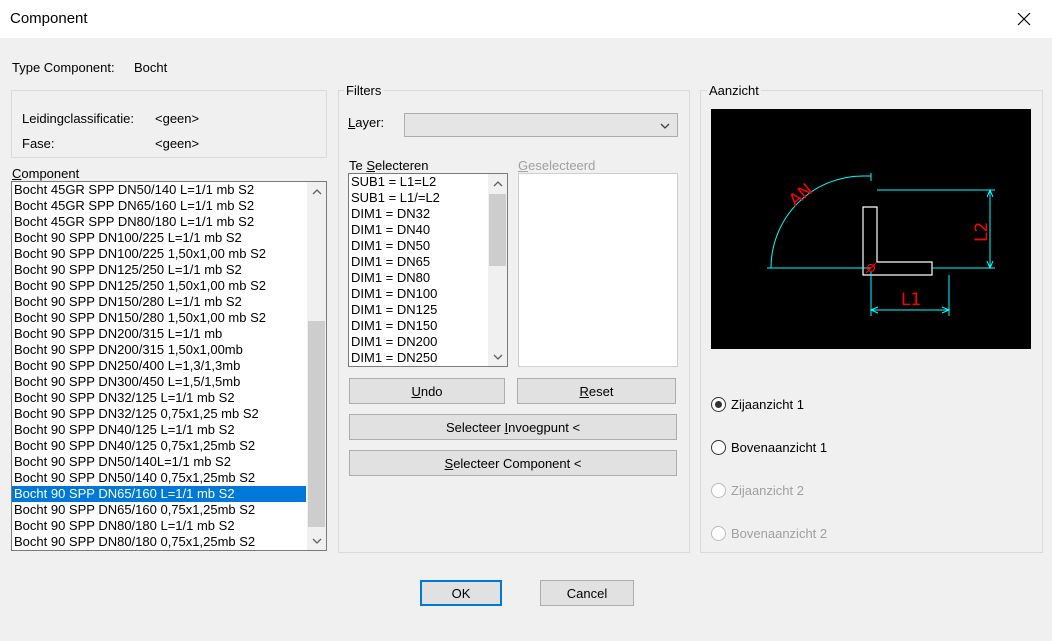 Image resolution: width=1052 pixels, height=641 pixels. Describe the element at coordinates (449, 463) in the screenshot. I see `component-button-mnemonic: S` at that location.